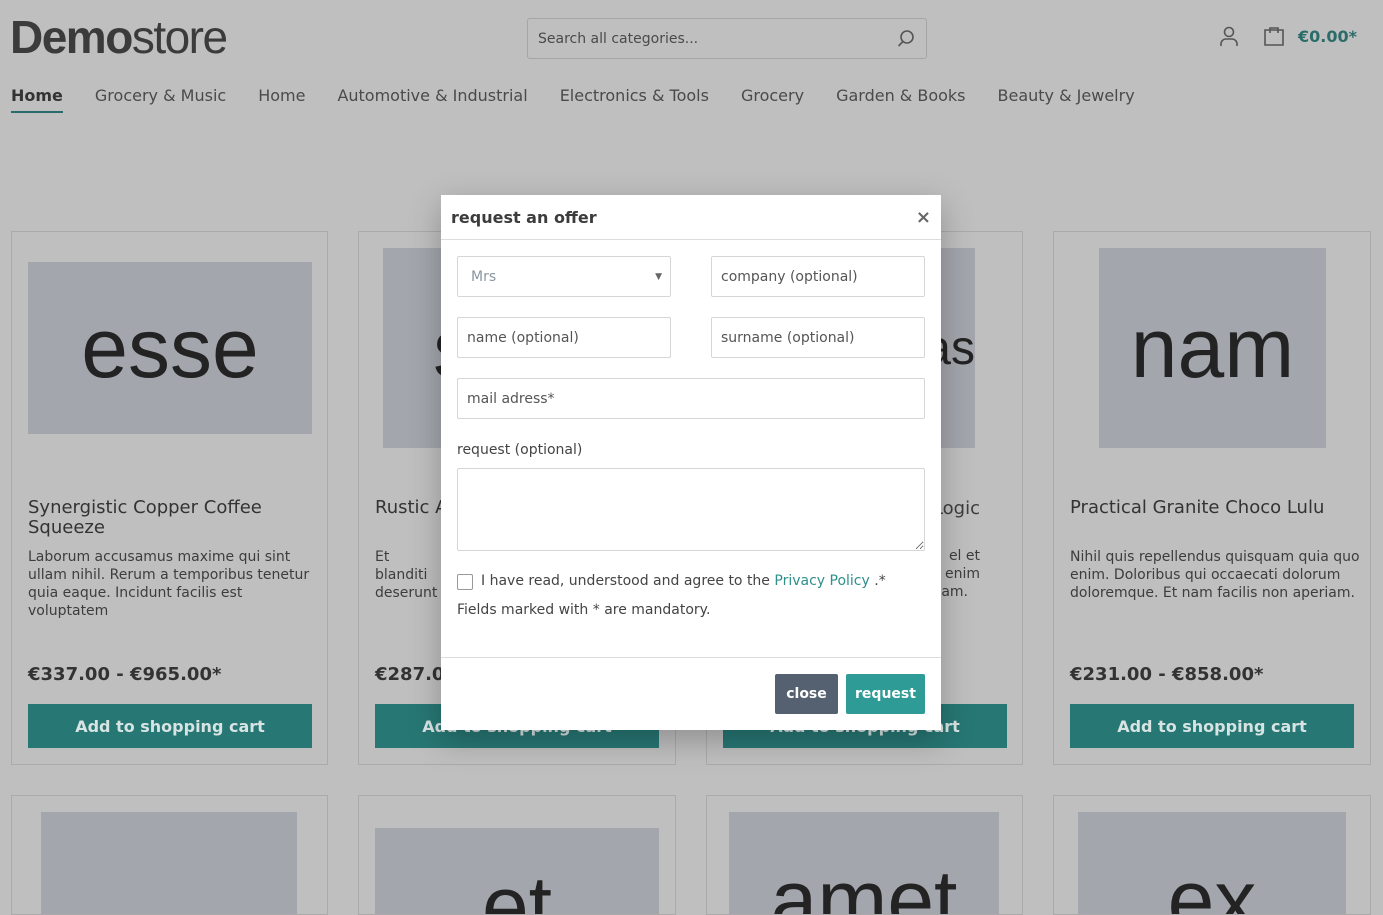 The width and height of the screenshot is (1383, 915). I want to click on privacy-checkbox, so click(465, 582).